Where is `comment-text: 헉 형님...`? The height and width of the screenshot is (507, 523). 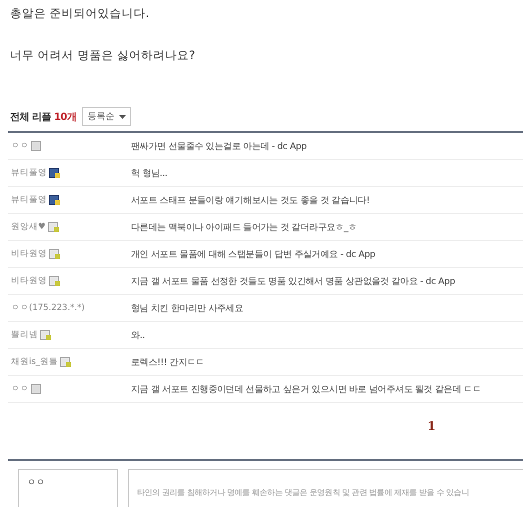 comment-text: 헉 형님... is located at coordinates (149, 174).